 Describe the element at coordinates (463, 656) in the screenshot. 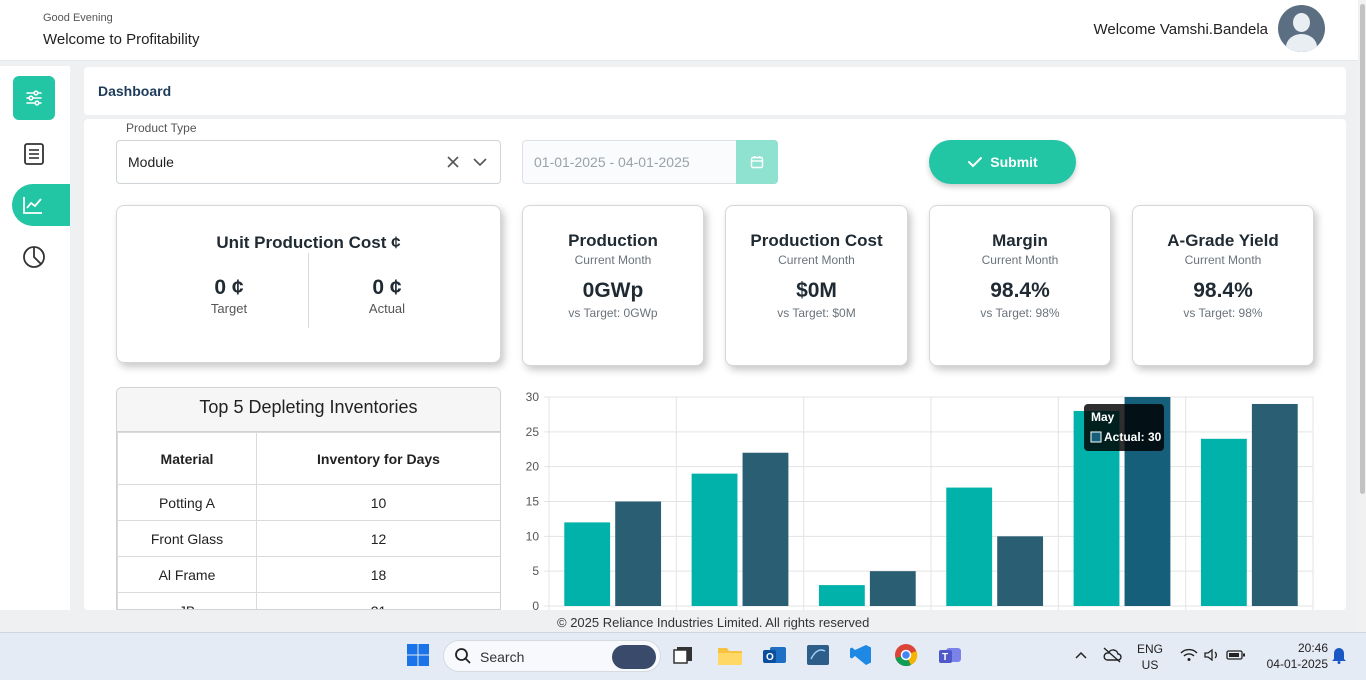

I see `search-icon` at that location.